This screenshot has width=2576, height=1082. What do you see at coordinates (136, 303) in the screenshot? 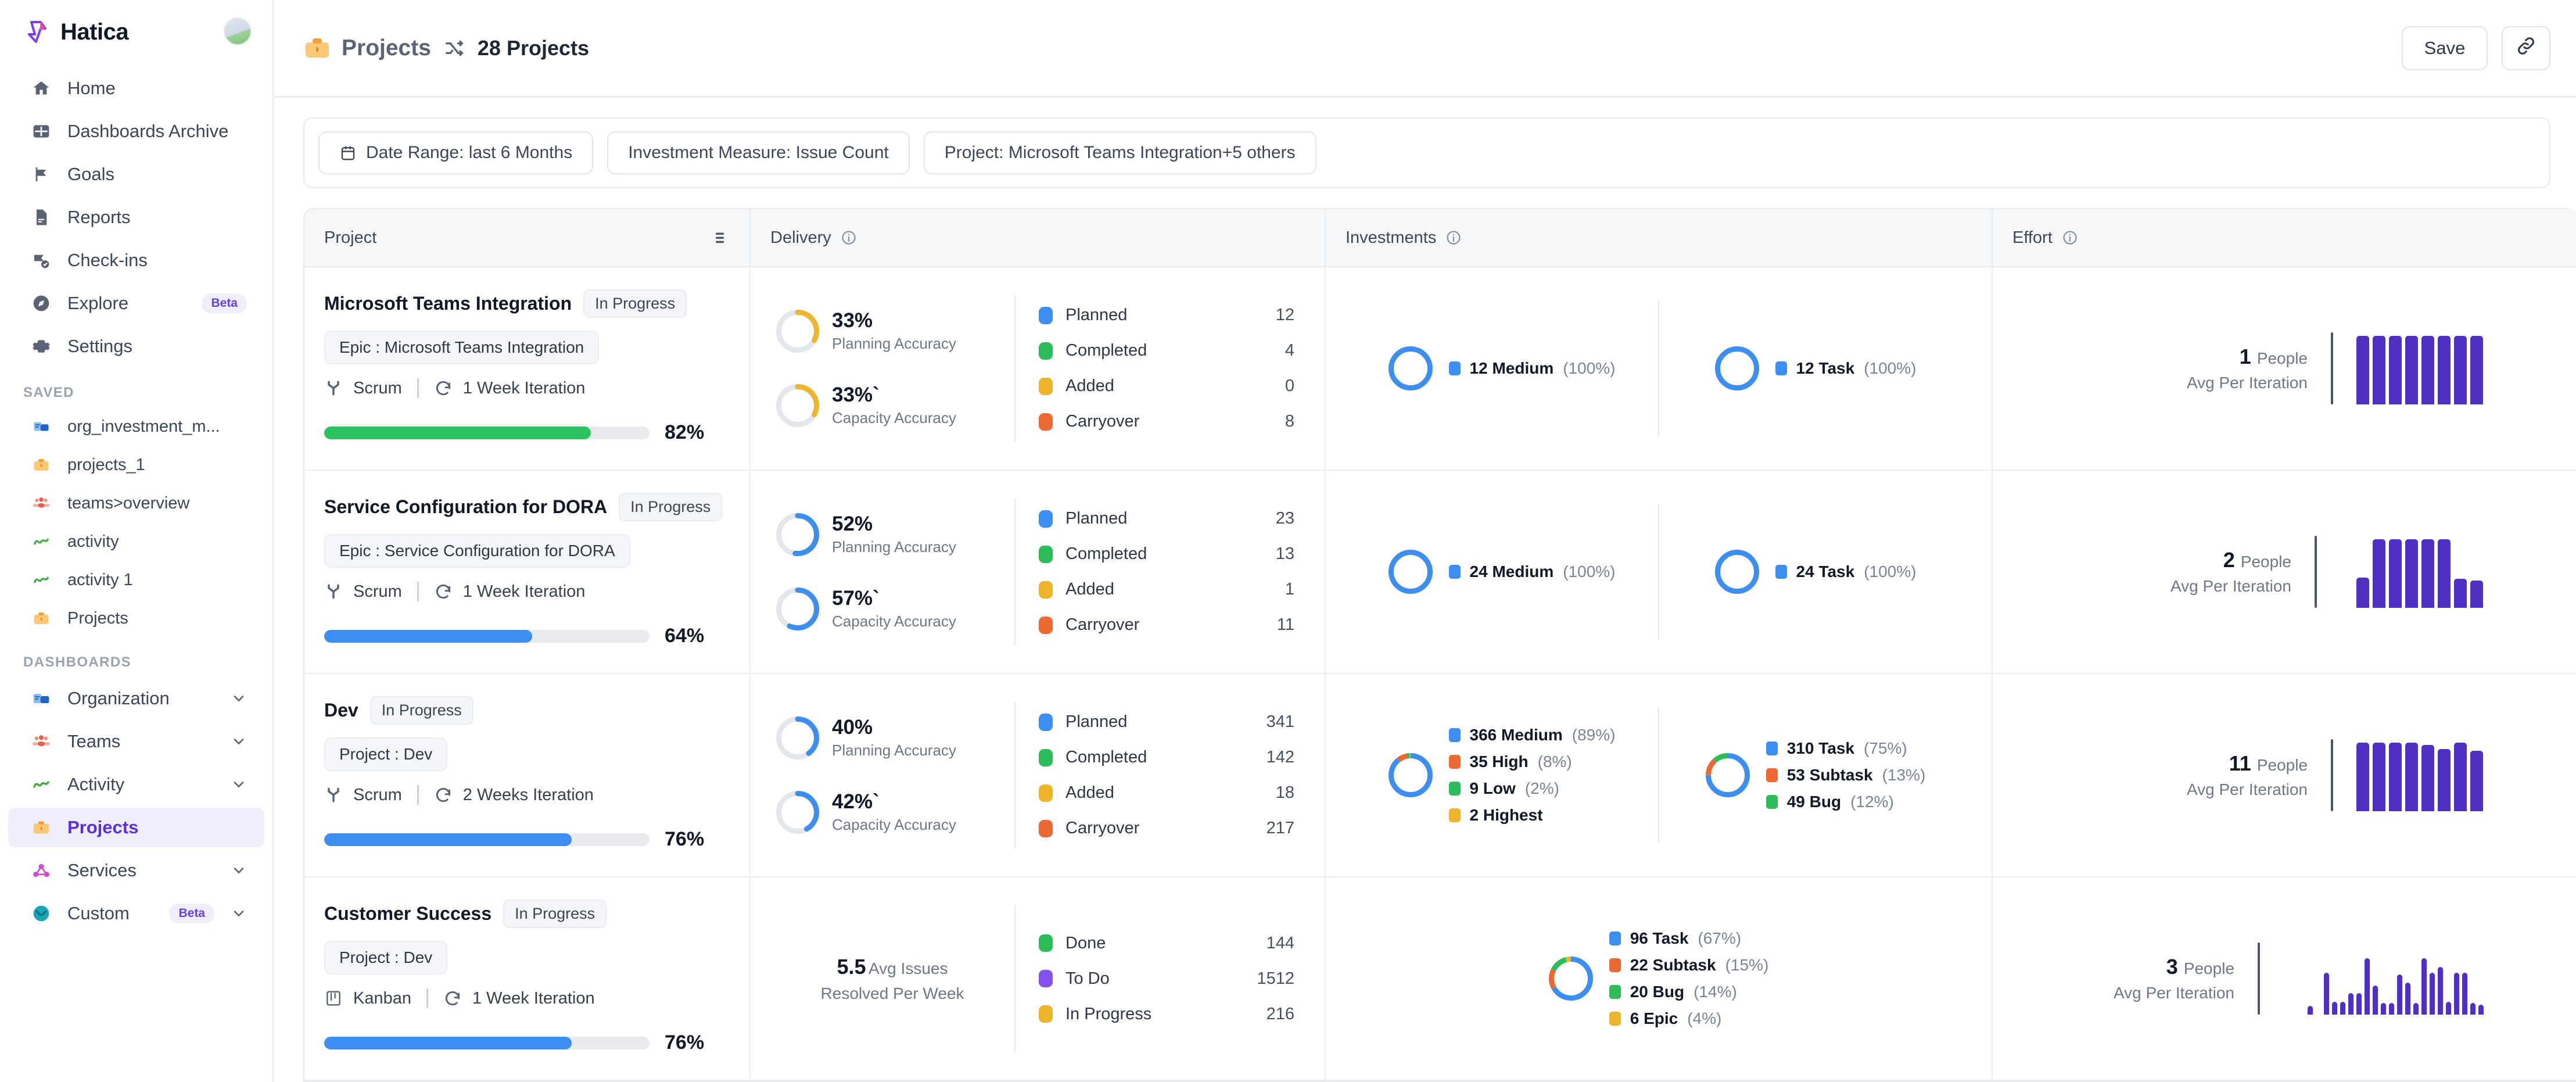
I see `sidebar-item-explore: Explore Beta` at bounding box center [136, 303].